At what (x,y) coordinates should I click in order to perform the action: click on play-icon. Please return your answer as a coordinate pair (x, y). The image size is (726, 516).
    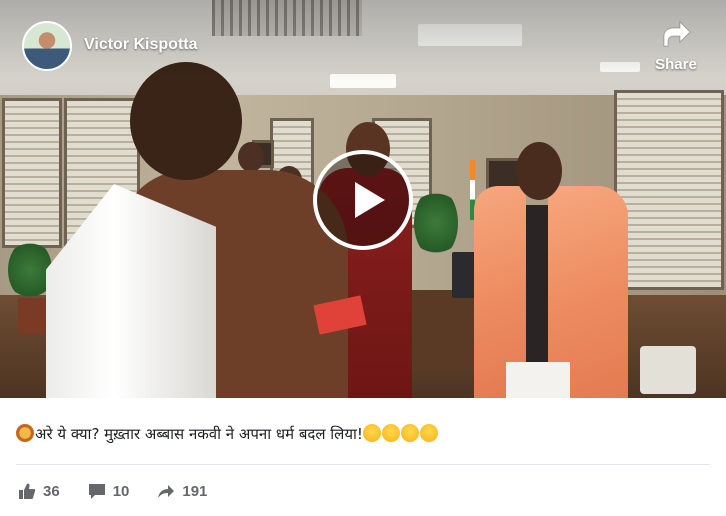
    Looking at the image, I should click on (370, 200).